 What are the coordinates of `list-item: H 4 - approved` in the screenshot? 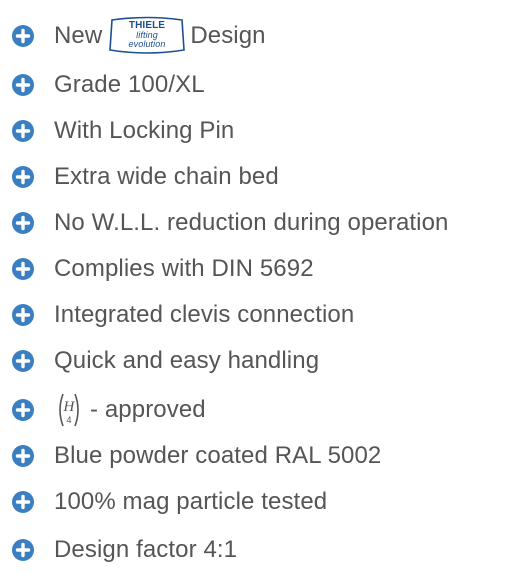 It's located at (109, 410).